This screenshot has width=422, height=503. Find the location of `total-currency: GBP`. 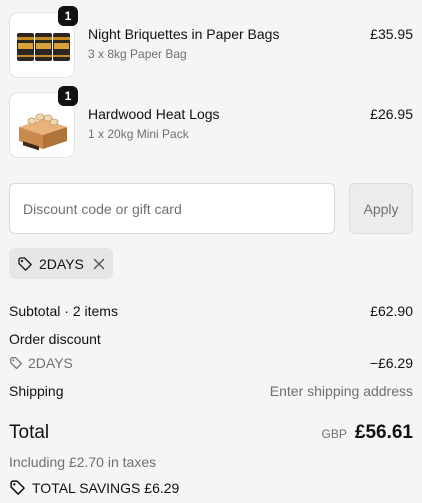

total-currency: GBP is located at coordinates (334, 434).